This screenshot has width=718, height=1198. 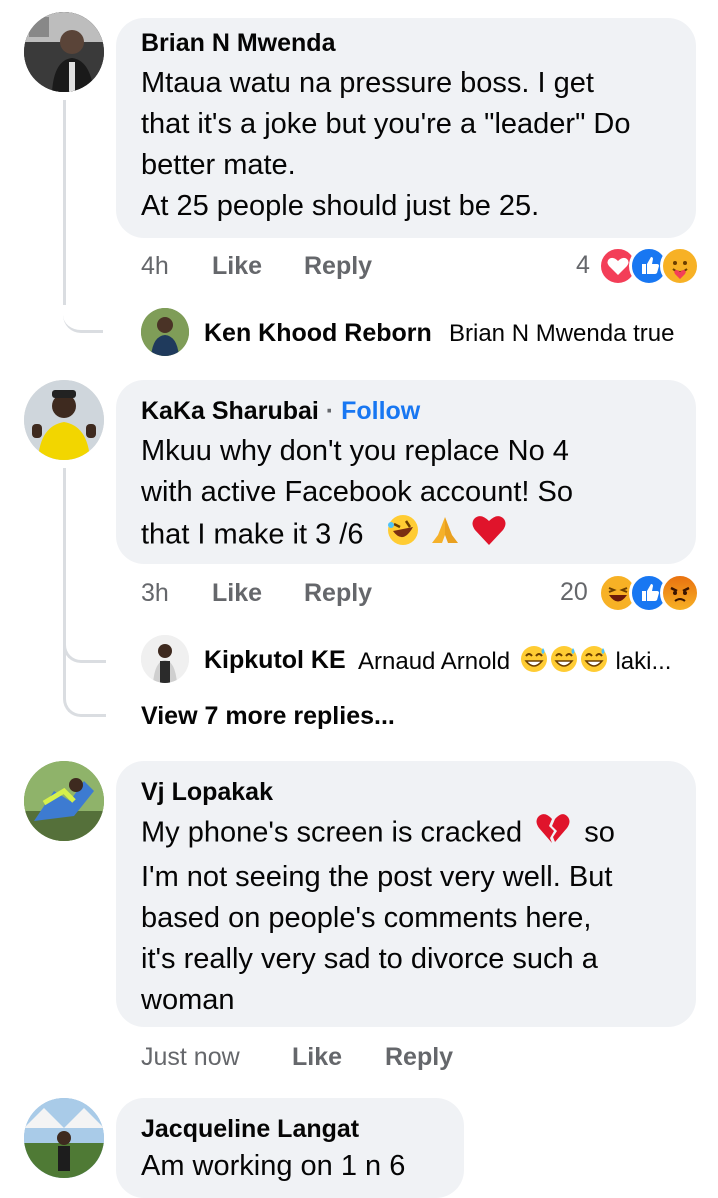 I want to click on comment-time: 4h, so click(x=155, y=266).